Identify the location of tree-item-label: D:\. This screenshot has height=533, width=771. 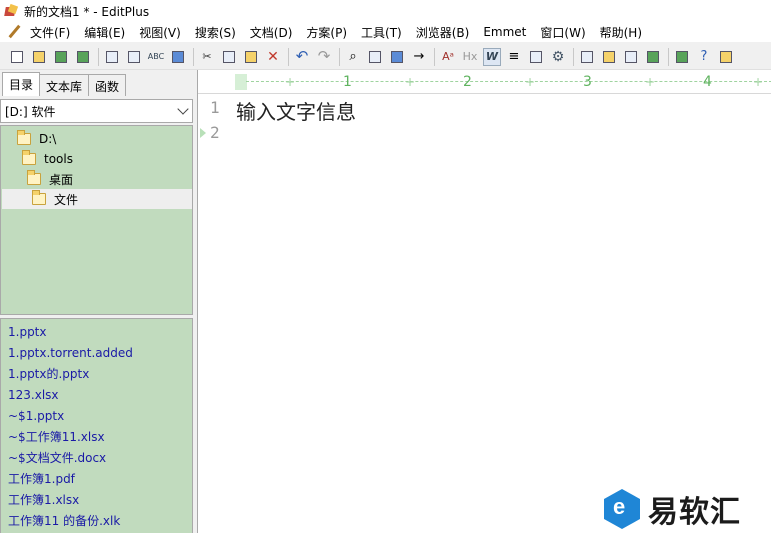
(48, 139).